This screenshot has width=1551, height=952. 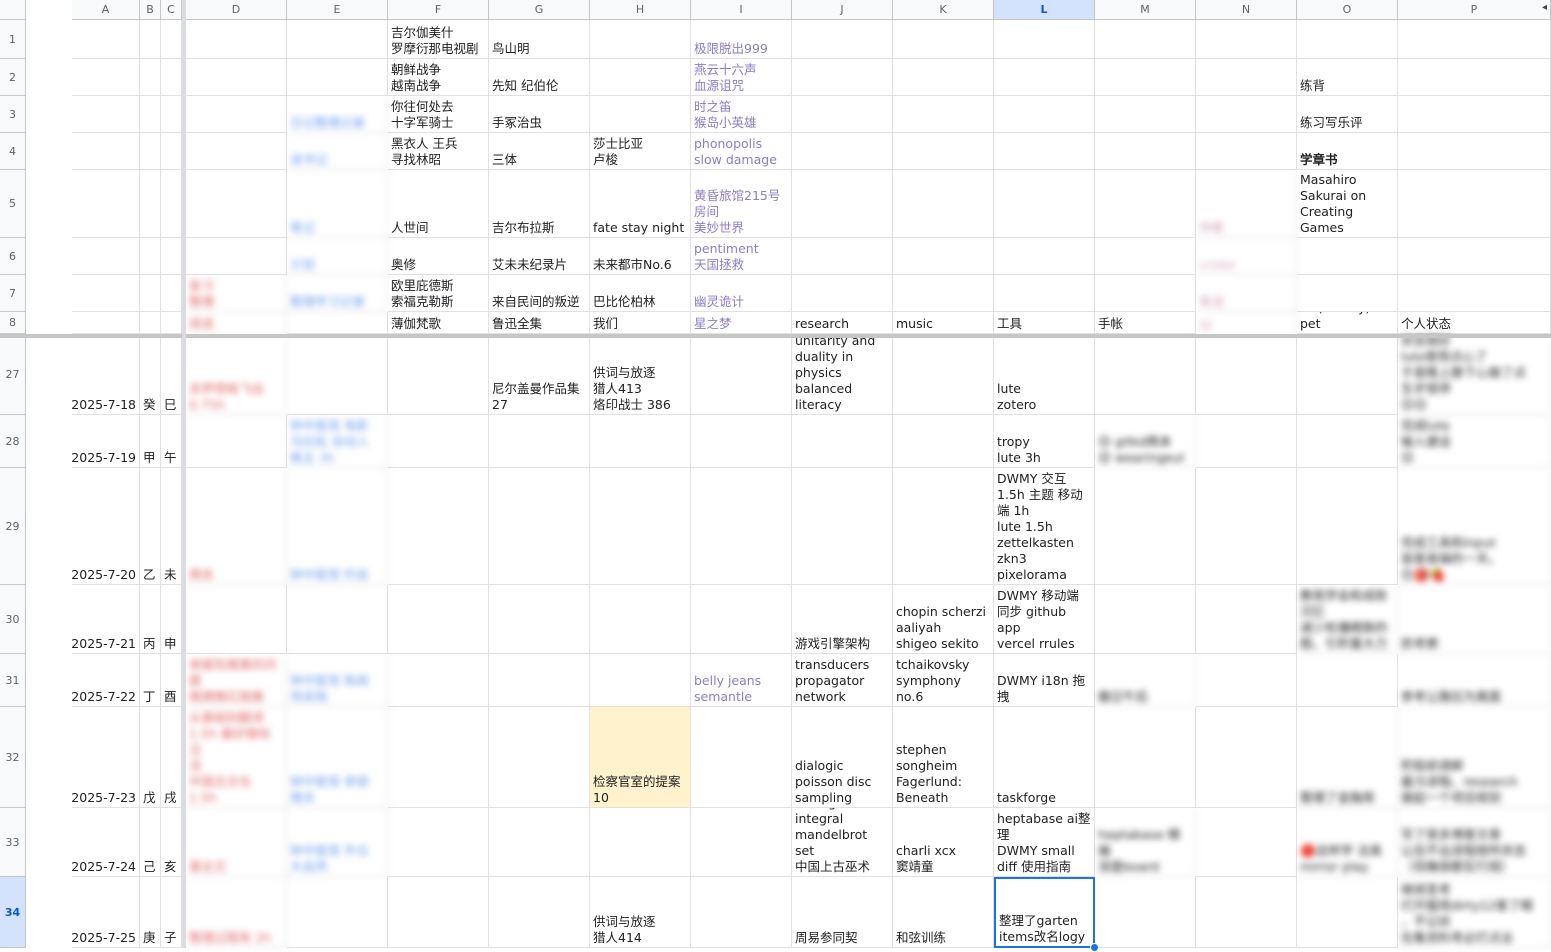 What do you see at coordinates (106, 912) in the screenshot?
I see `cell-A34: 2025-7-25` at bounding box center [106, 912].